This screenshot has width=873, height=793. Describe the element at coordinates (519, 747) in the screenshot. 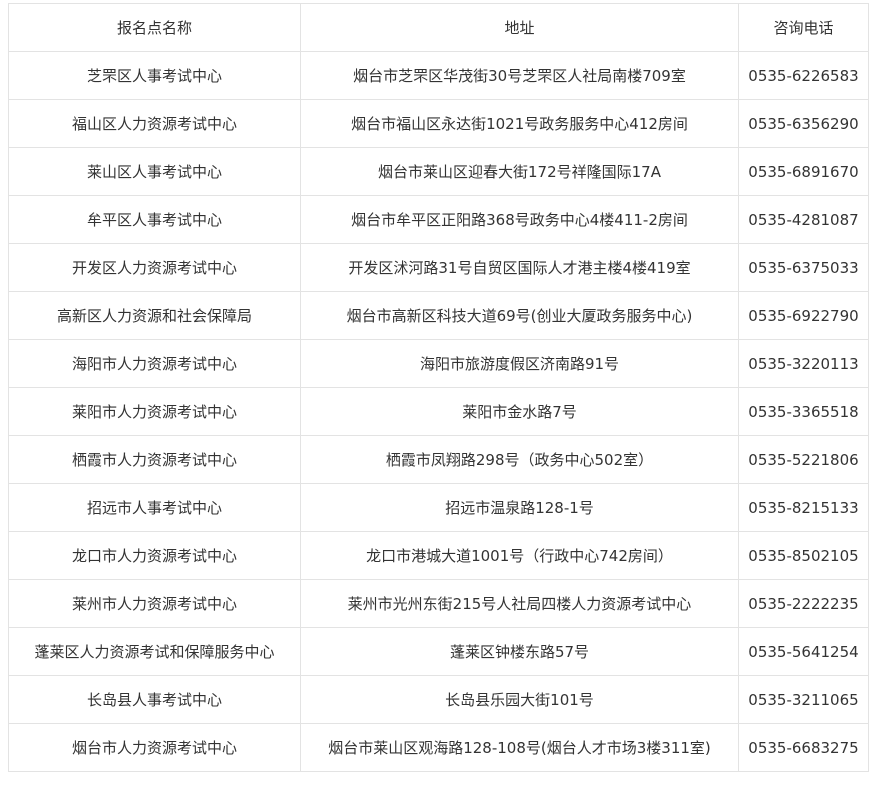

I see `cell-address: 烟台市莱山区观海路128-108号(烟台人才市场3楼311室)` at that location.